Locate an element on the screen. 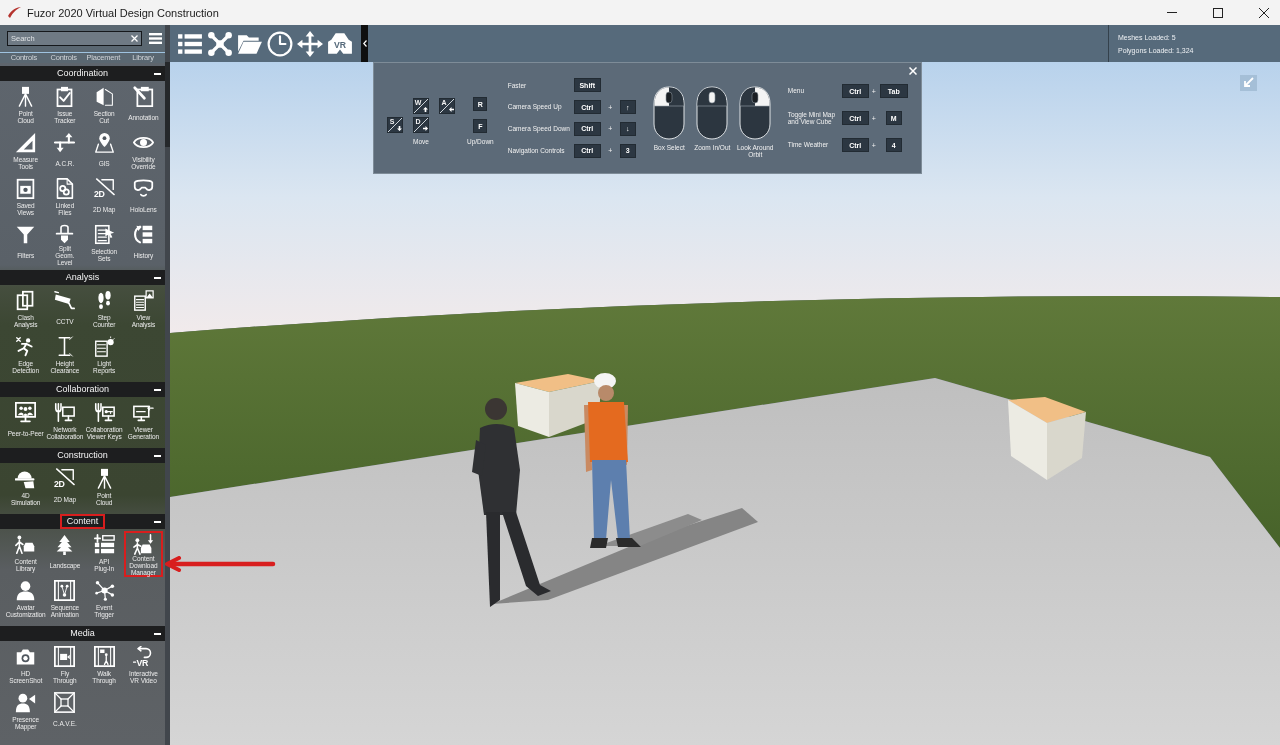 The width and height of the screenshot is (1280, 745). section-title: Media is located at coordinates (82, 633).